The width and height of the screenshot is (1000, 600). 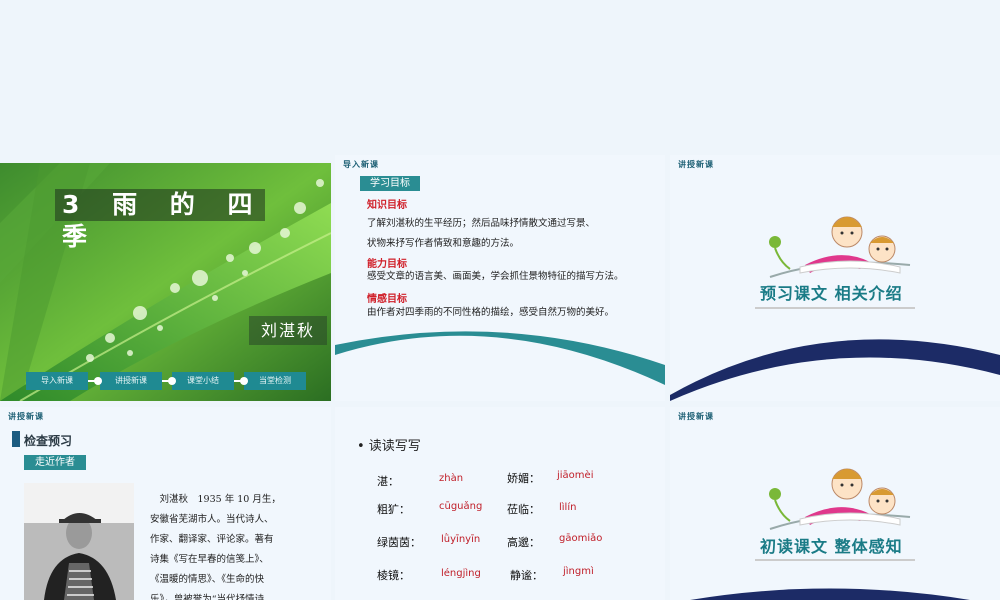 What do you see at coordinates (523, 478) in the screenshot?
I see `vocab-word: 娇媚：` at bounding box center [523, 478].